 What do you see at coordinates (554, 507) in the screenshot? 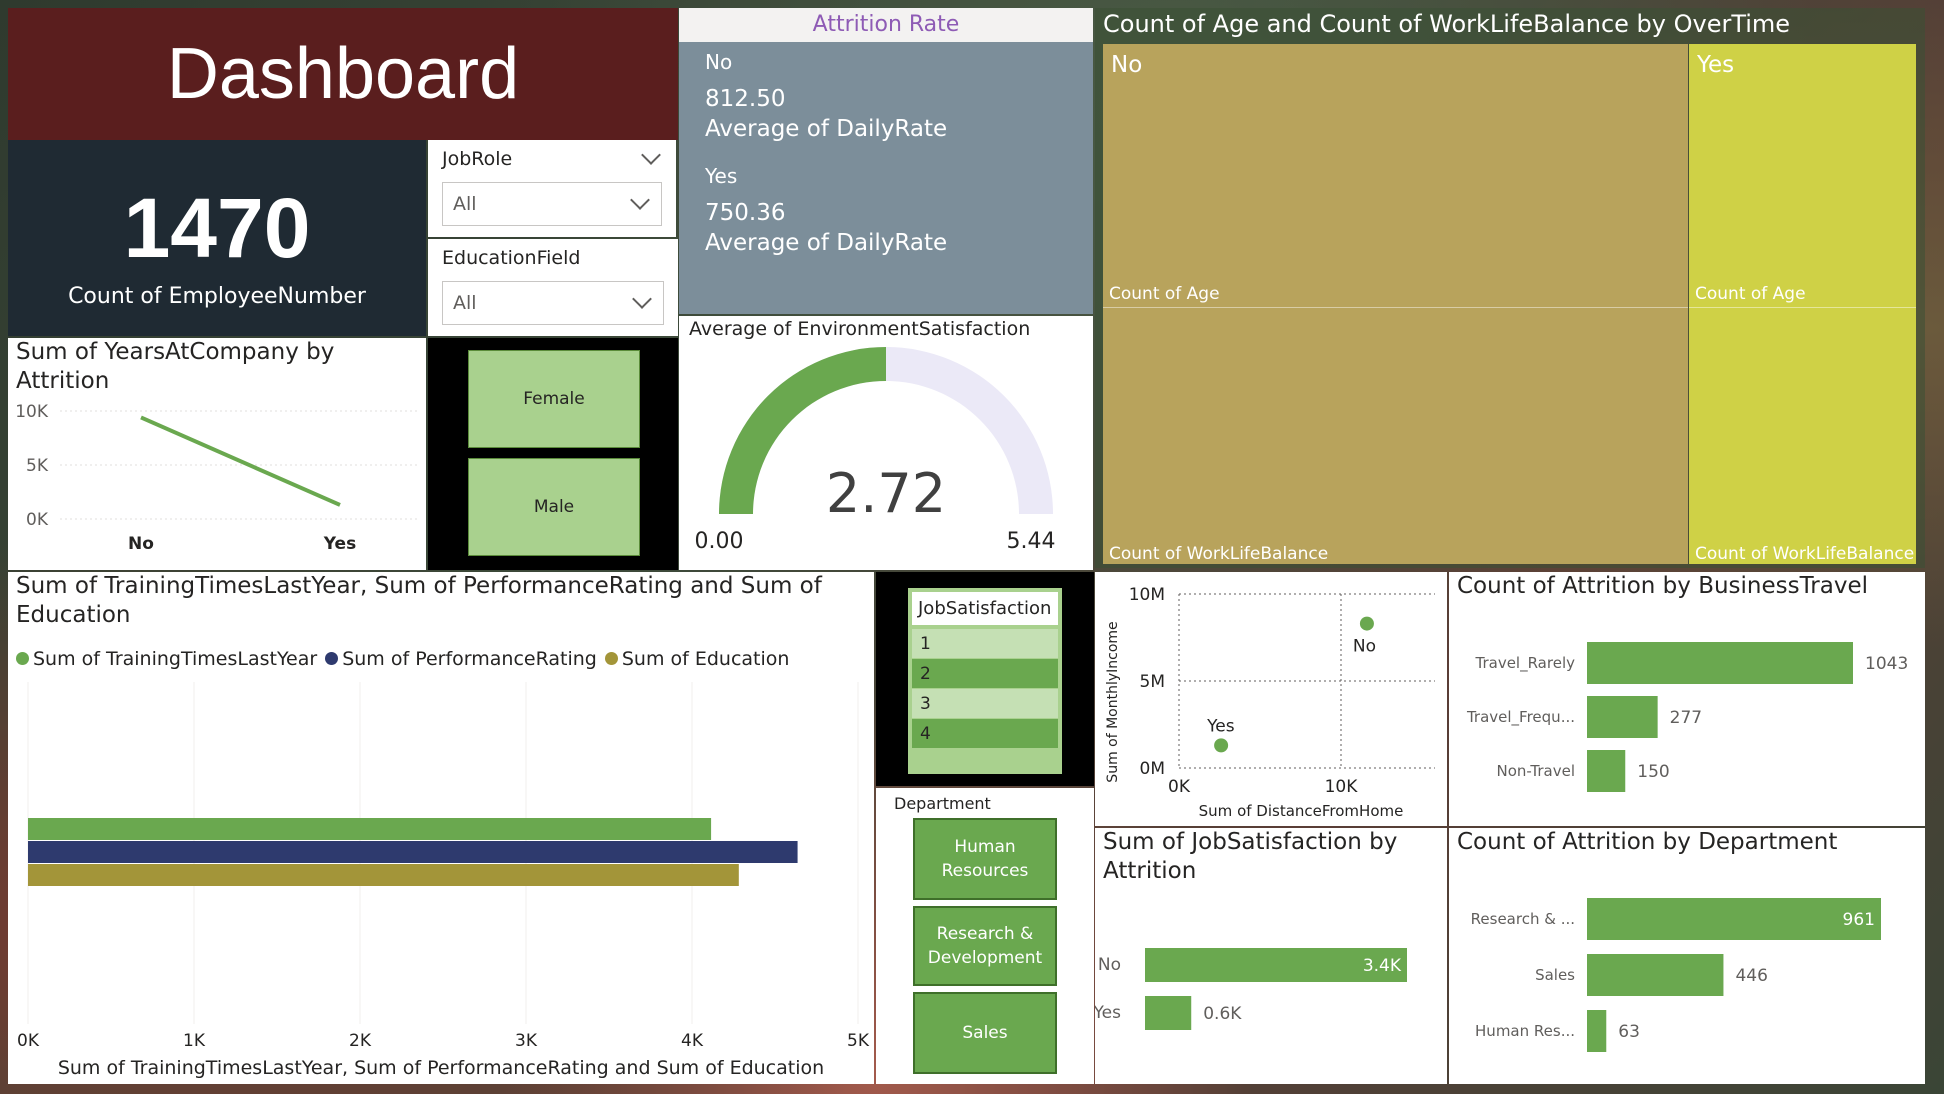
I see `gender-male-button: Male` at bounding box center [554, 507].